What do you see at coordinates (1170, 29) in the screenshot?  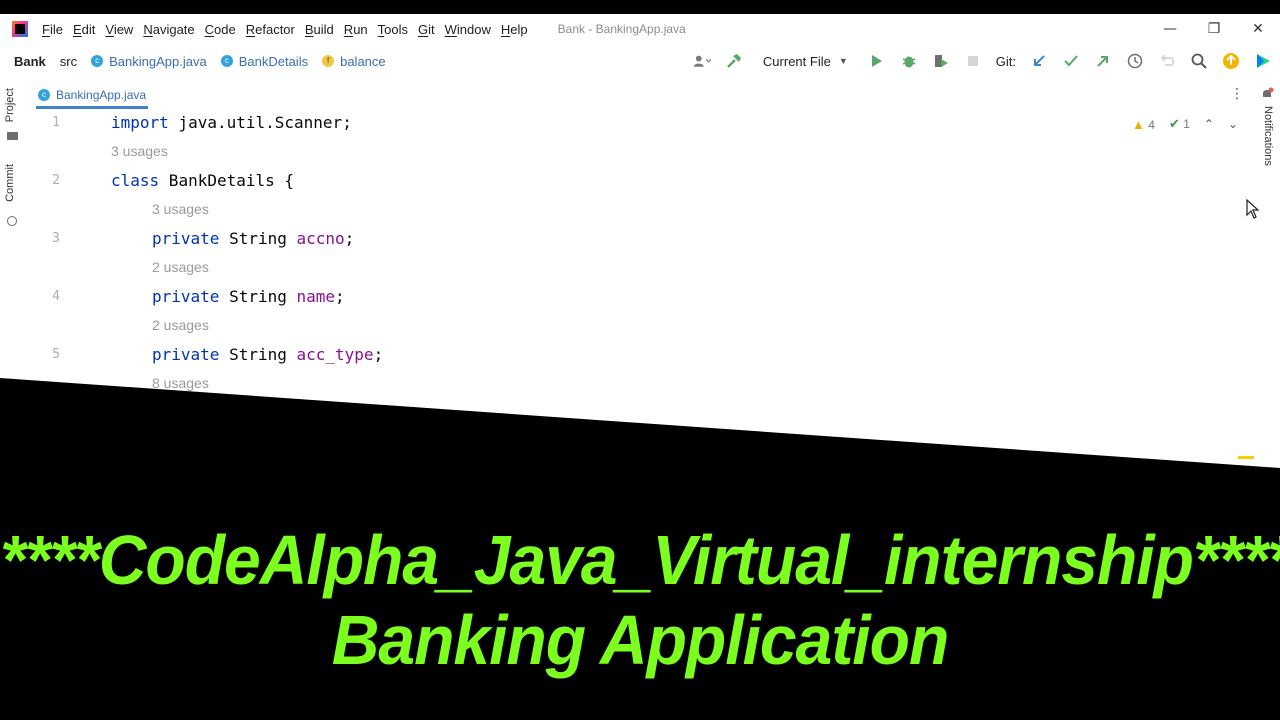 I see `minimize-button: —` at bounding box center [1170, 29].